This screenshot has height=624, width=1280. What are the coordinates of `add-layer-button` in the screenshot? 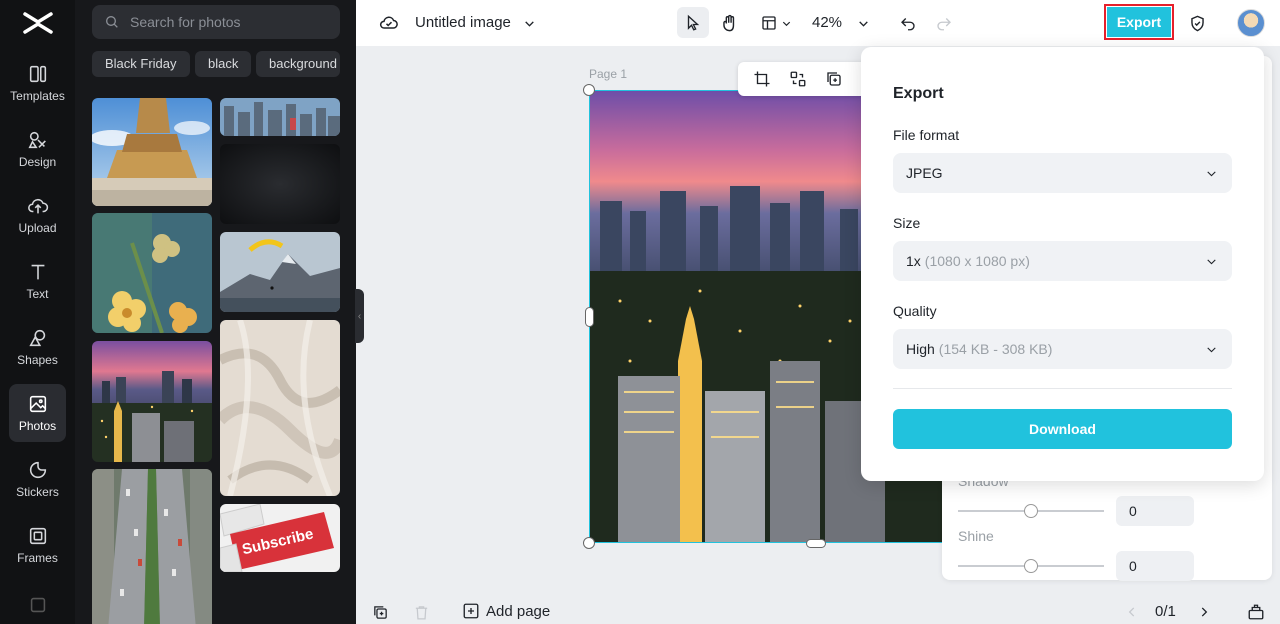 It's located at (380, 612).